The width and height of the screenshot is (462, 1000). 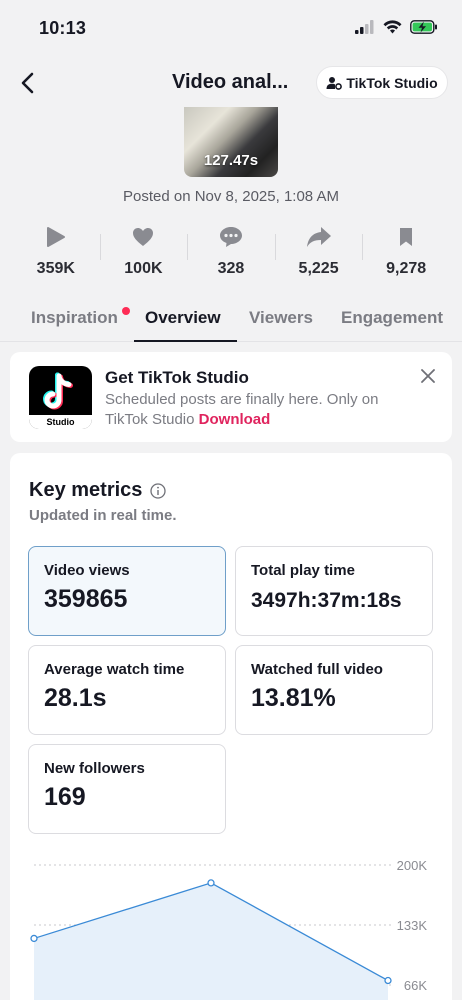 What do you see at coordinates (406, 252) in the screenshot?
I see `stat-bookmarks: 9,278` at bounding box center [406, 252].